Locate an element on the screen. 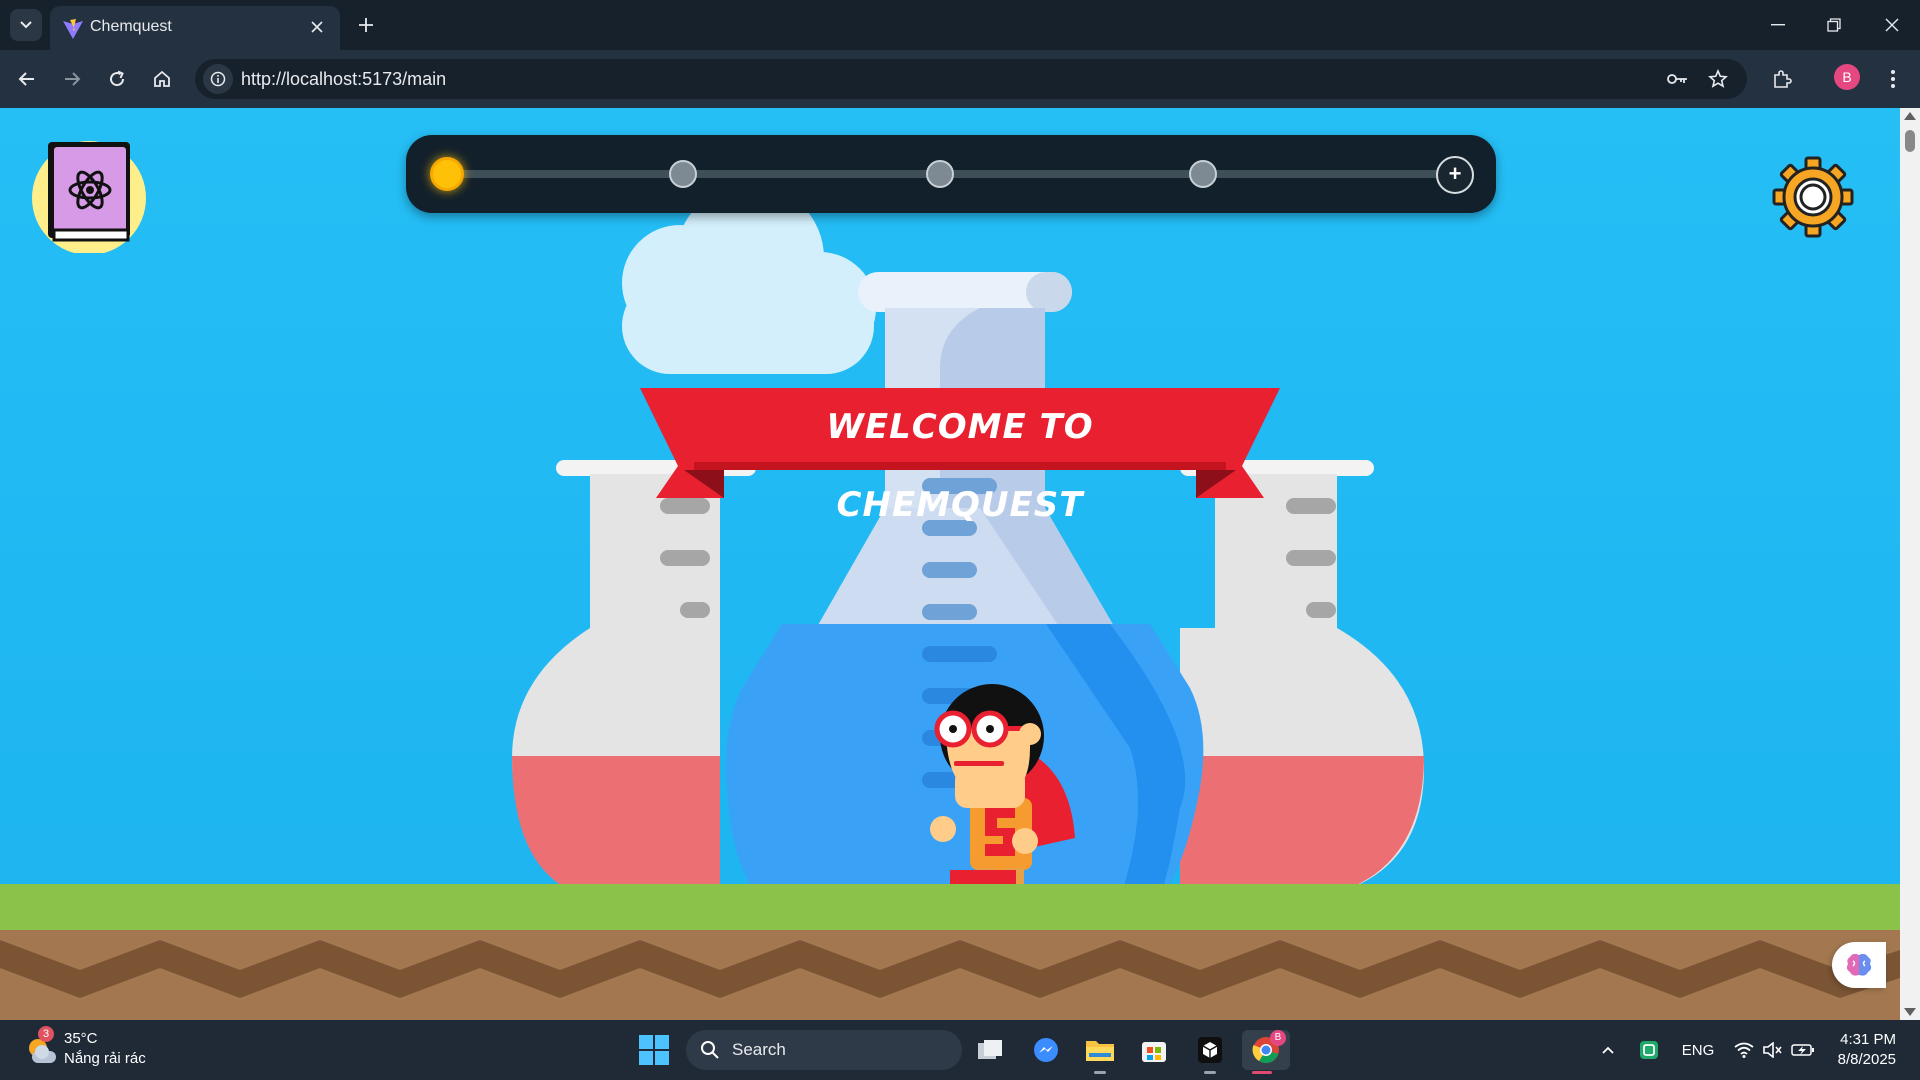 The height and width of the screenshot is (1080, 1920). key-icon is located at coordinates (1677, 79).